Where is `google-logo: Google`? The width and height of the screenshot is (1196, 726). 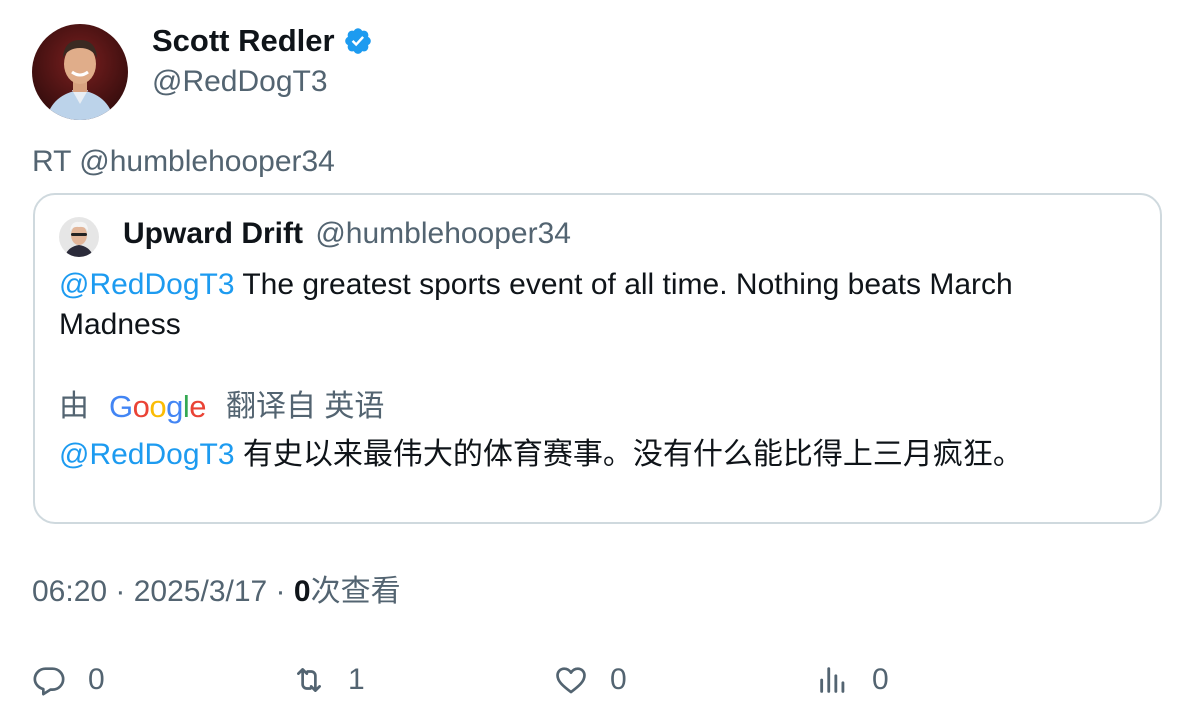
google-logo: Google is located at coordinates (158, 407).